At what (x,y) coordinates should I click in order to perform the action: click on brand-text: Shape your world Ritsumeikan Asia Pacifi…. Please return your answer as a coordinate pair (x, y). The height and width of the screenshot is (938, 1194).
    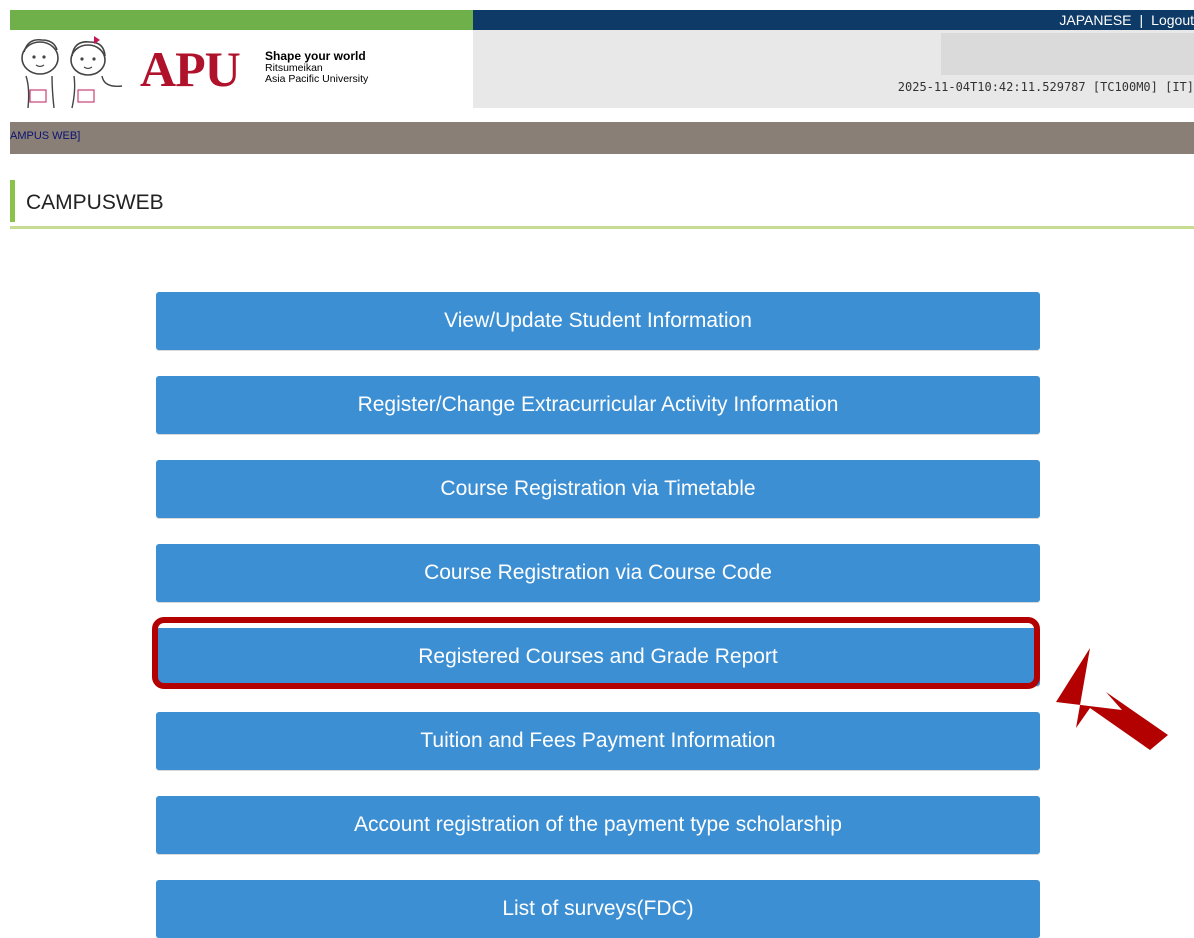
    Looking at the image, I should click on (316, 67).